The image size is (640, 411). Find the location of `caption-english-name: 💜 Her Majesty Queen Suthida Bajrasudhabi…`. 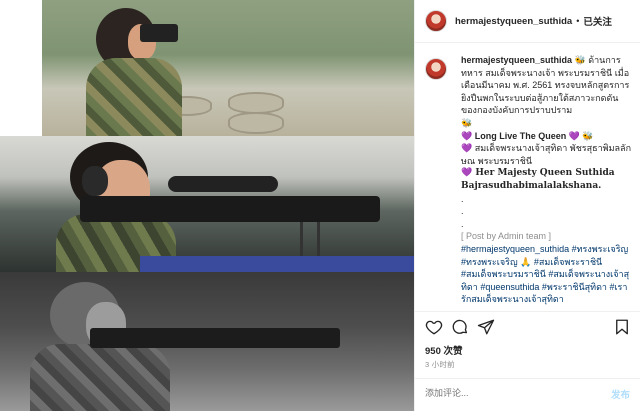

caption-english-name: 💜 Her Majesty Queen Suthida Bajrasudhabi… is located at coordinates (538, 179).